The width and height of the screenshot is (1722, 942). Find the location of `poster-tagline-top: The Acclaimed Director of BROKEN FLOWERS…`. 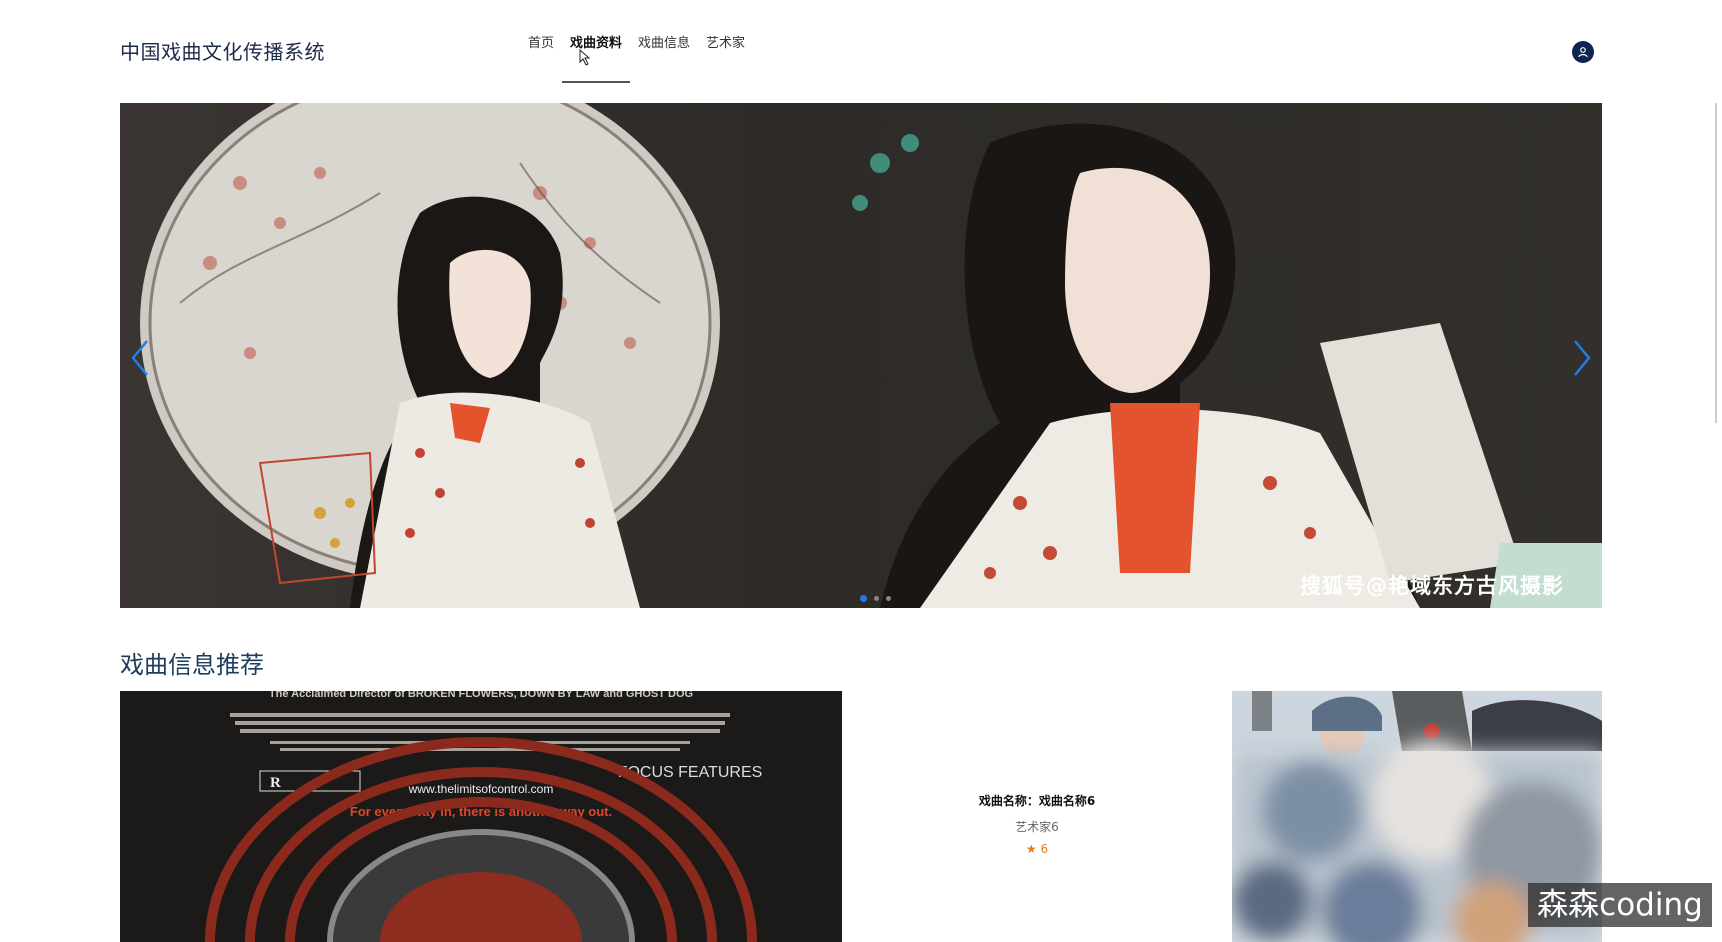

poster-tagline-top: The Acclaimed Director of BROKEN FLOWERS… is located at coordinates (481, 695).